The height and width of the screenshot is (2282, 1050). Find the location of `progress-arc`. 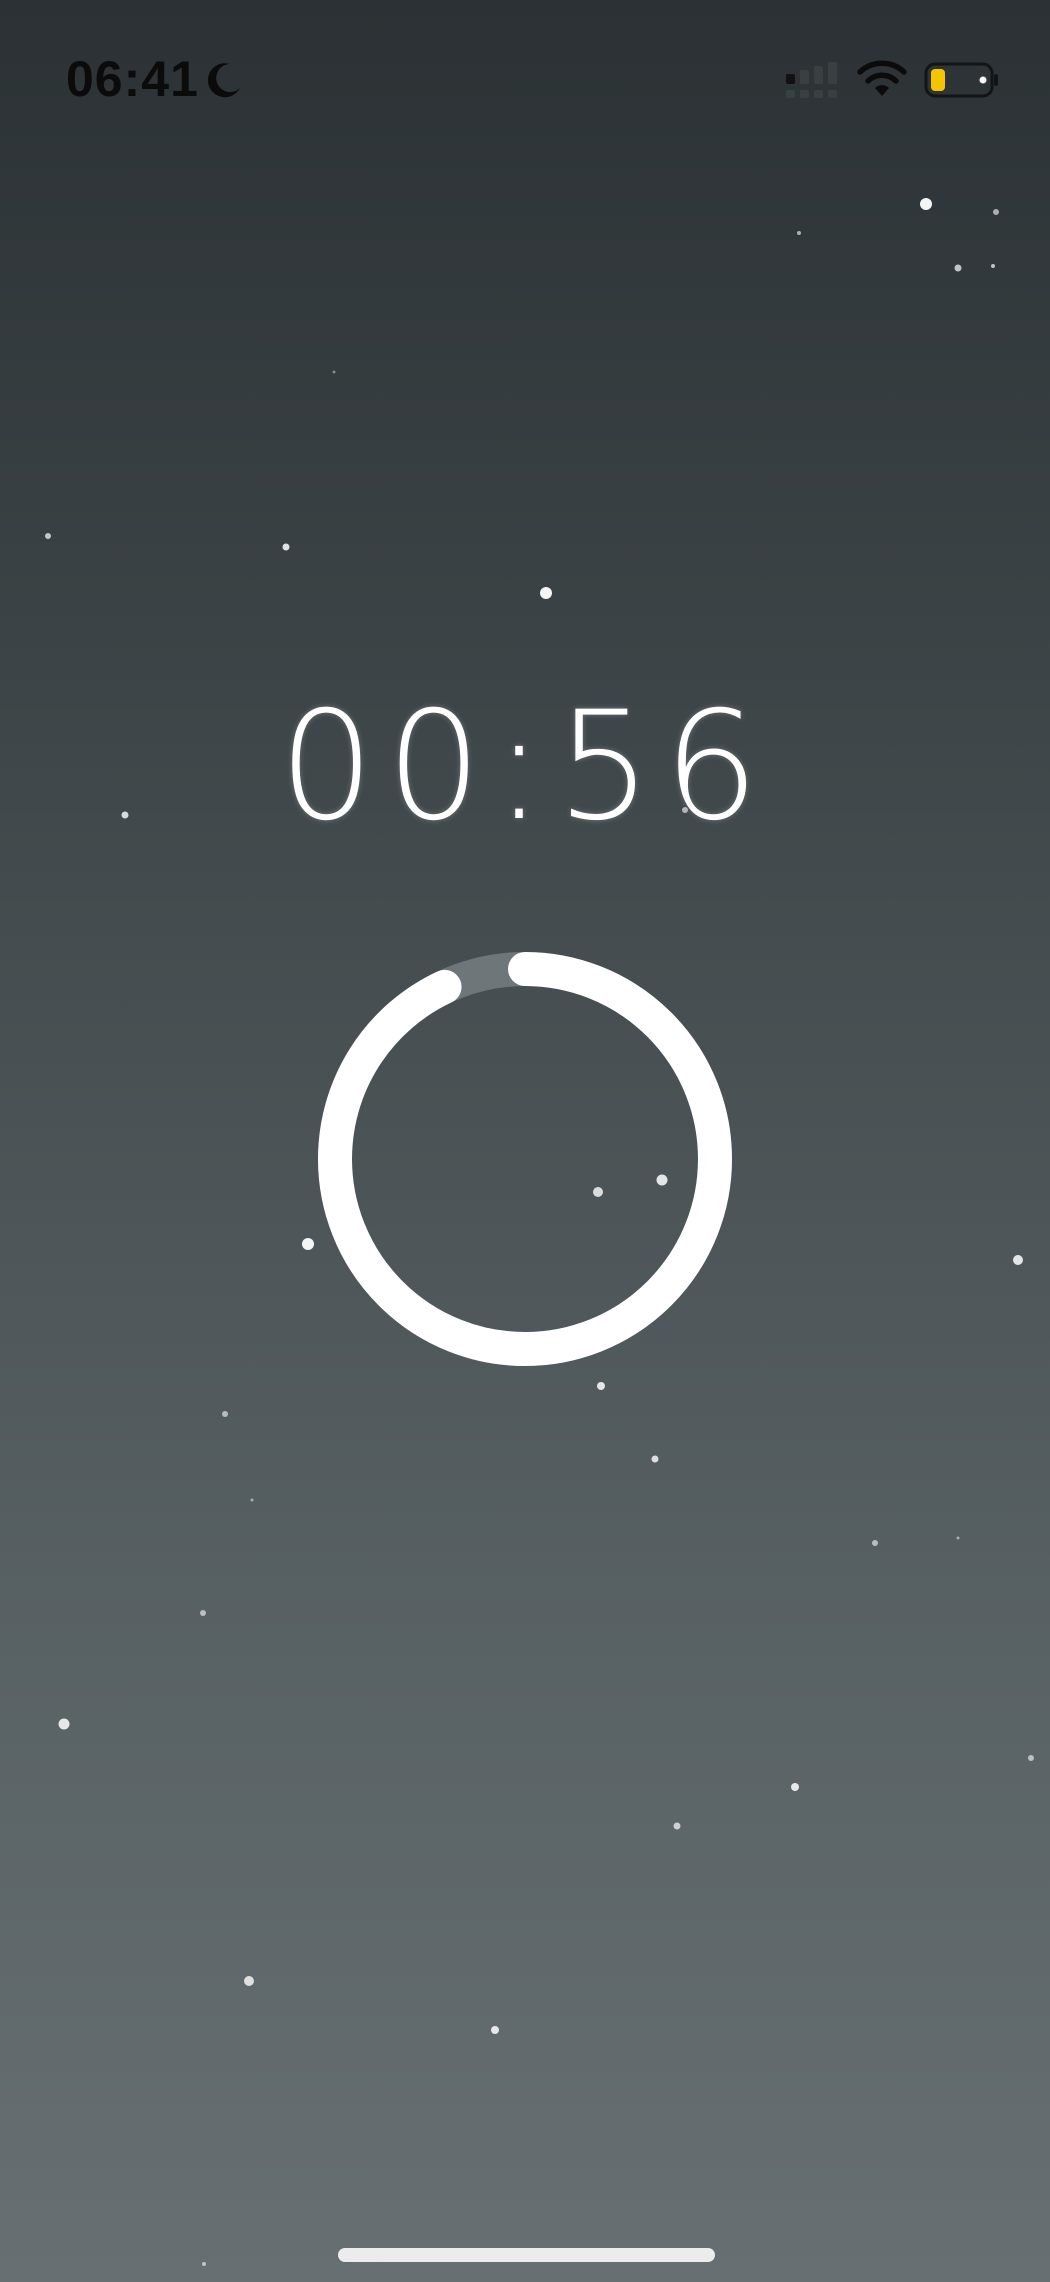

progress-arc is located at coordinates (525, 1159).